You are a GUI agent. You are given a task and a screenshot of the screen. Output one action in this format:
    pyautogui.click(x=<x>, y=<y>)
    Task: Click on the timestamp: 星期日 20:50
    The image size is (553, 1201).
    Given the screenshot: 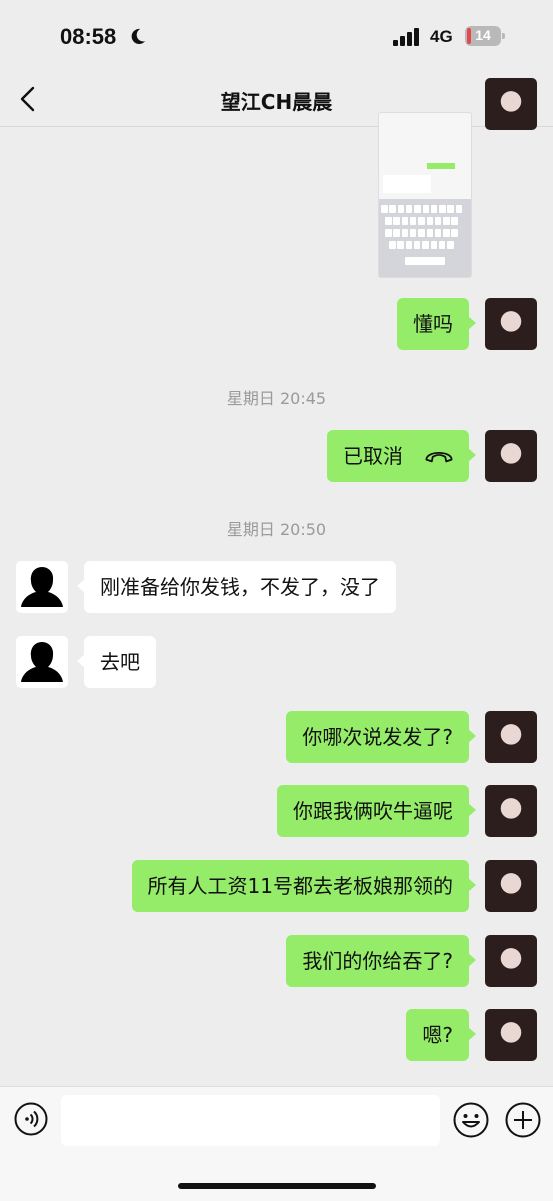 What is the action you would take?
    pyautogui.click(x=276, y=529)
    